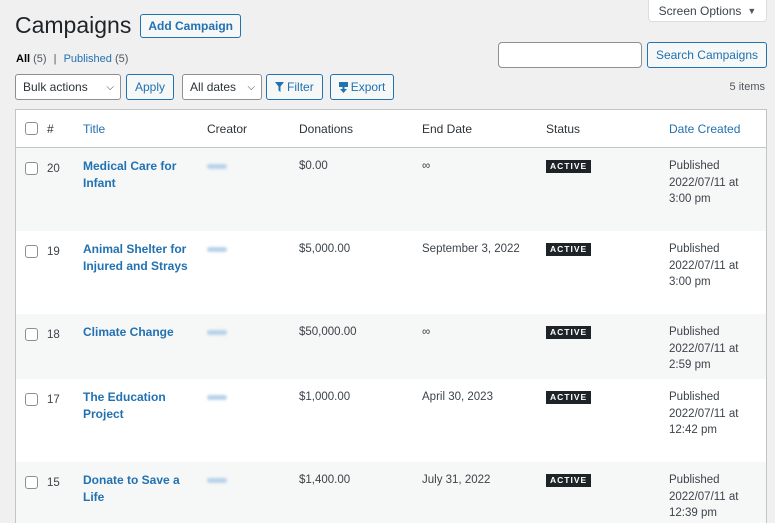  Describe the element at coordinates (53, 335) in the screenshot. I see `campaign-id: 18` at that location.